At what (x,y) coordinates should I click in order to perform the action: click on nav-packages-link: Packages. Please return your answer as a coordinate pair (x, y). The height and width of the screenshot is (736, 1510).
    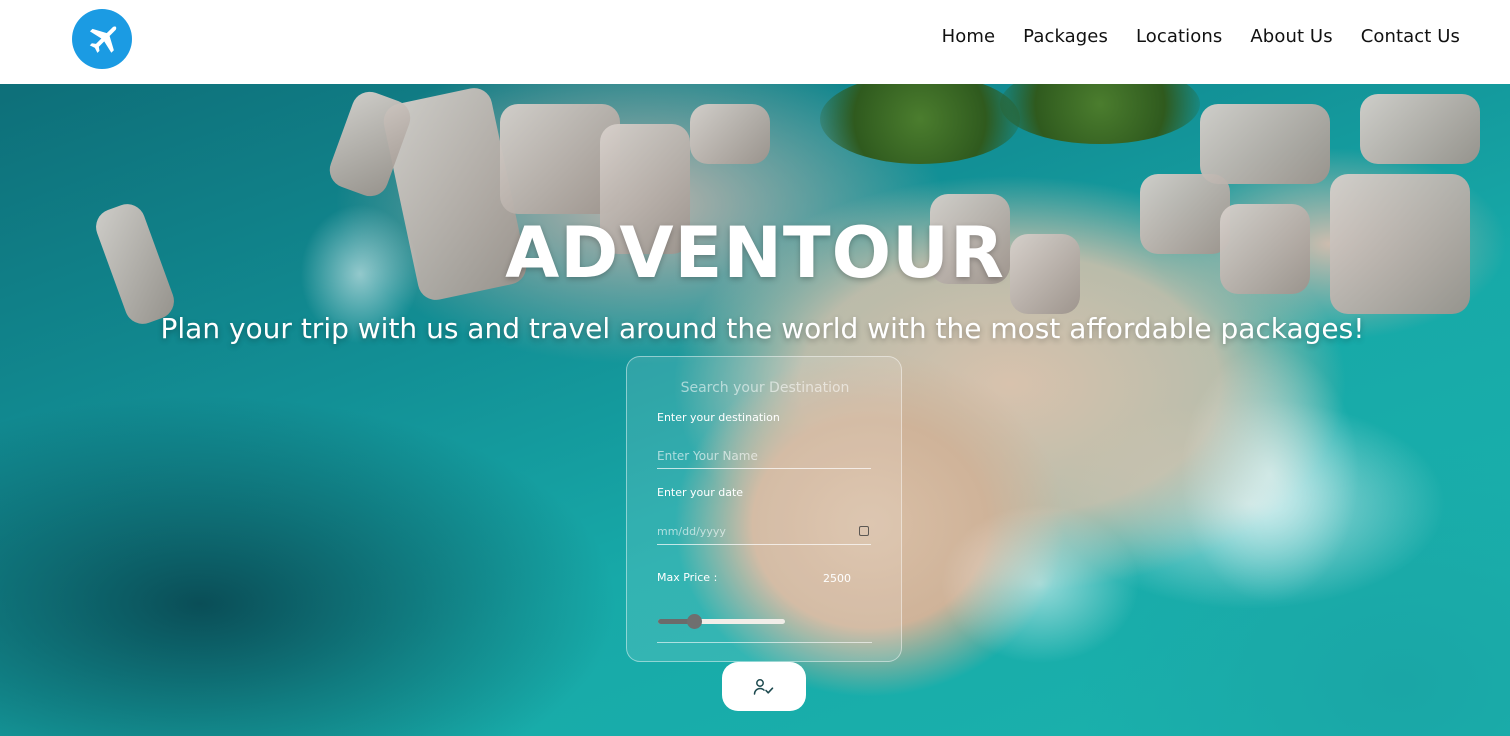
    Looking at the image, I should click on (1065, 36).